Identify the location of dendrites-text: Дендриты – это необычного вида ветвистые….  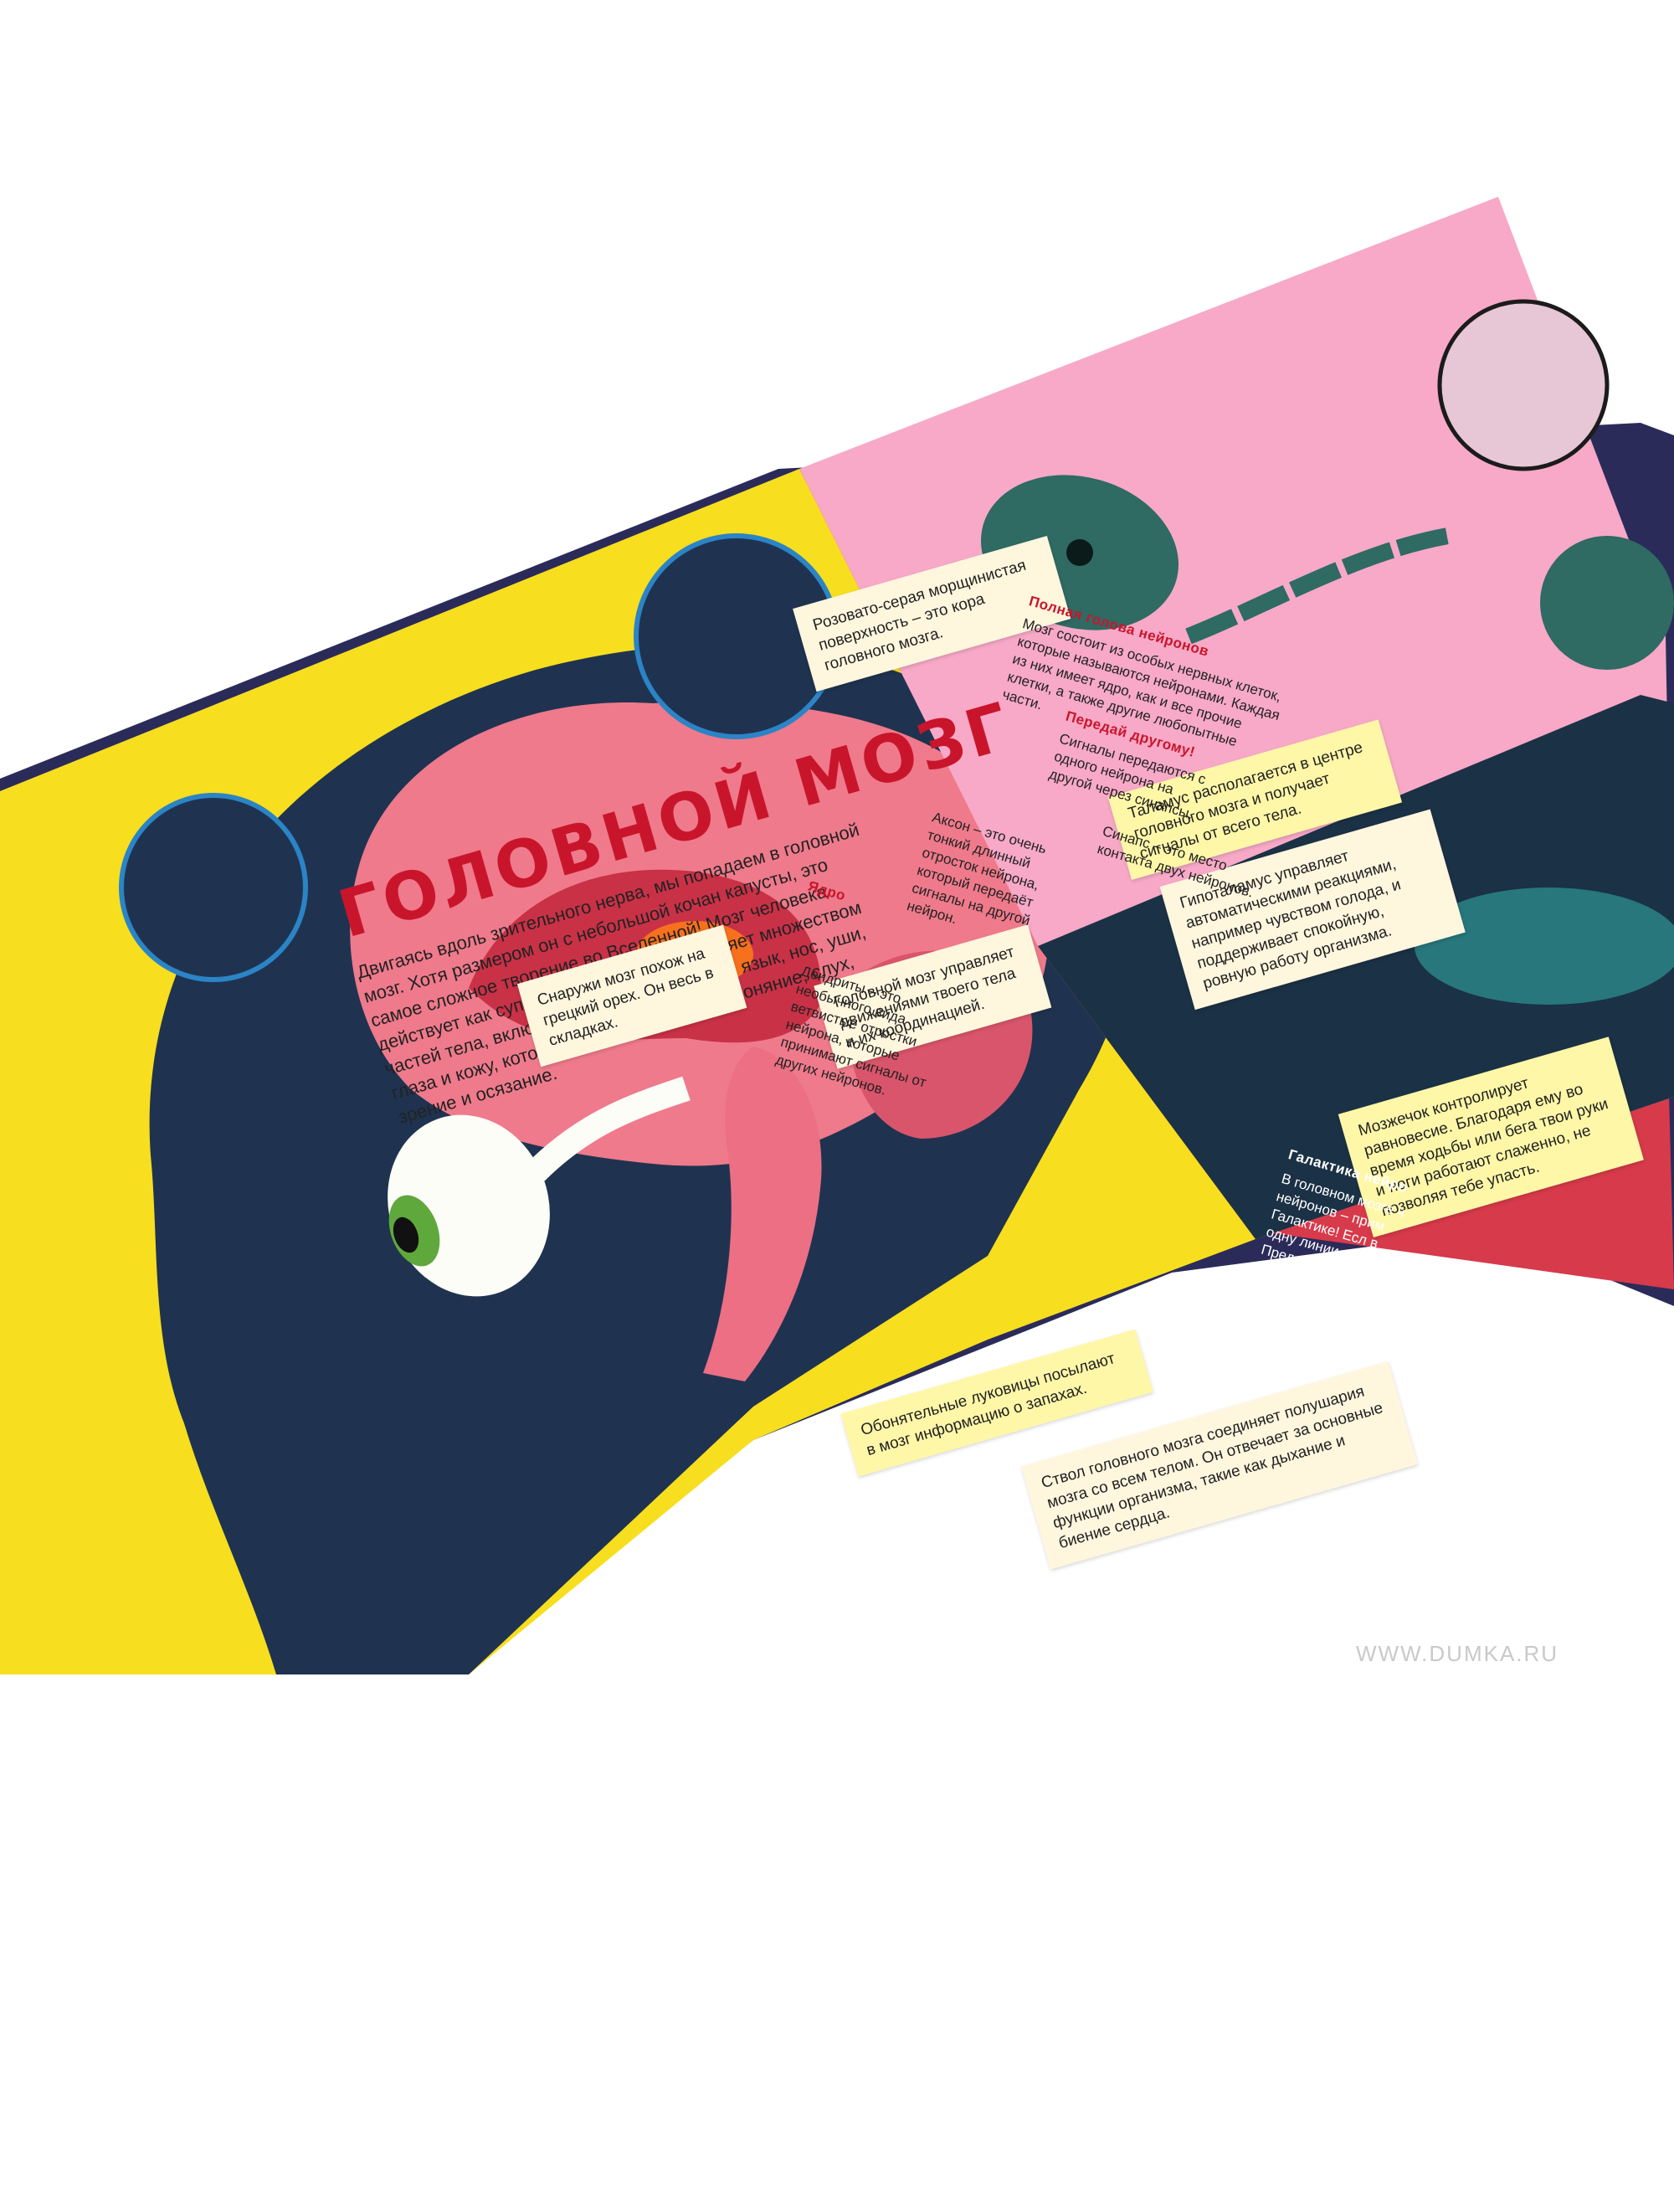
(851, 1030).